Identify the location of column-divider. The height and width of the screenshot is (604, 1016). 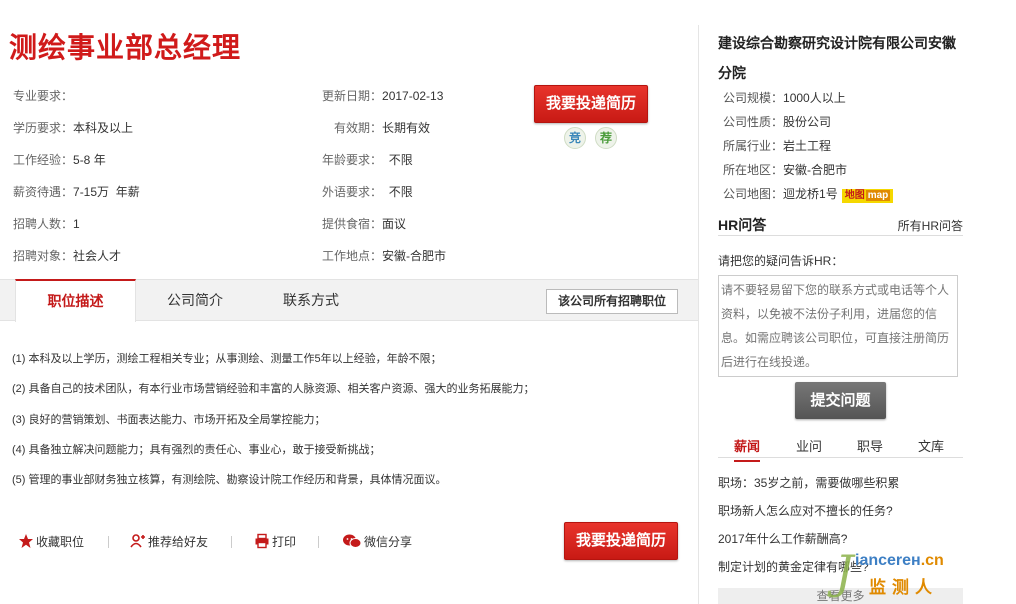
(698, 314).